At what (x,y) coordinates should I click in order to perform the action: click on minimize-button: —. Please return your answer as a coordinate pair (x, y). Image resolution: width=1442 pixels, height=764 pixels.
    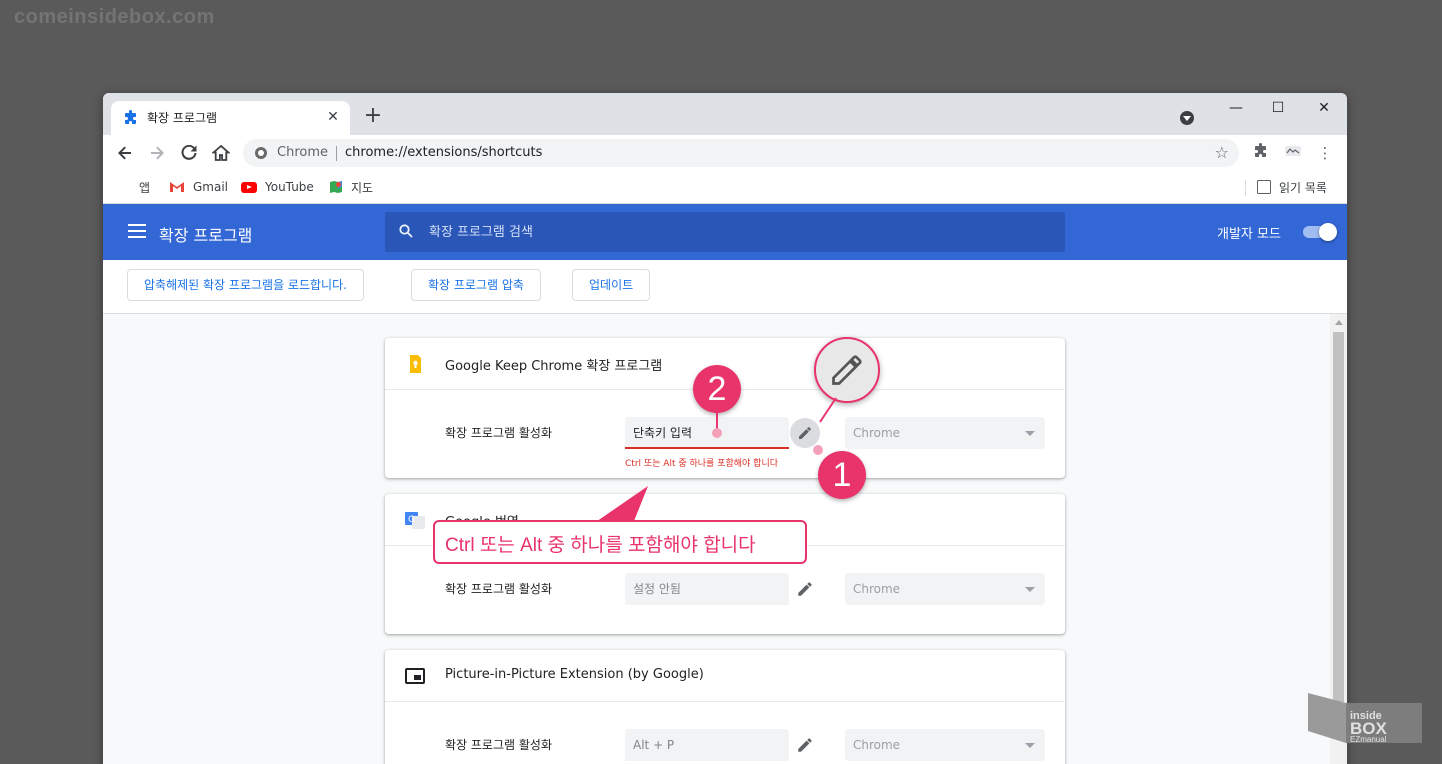
    Looking at the image, I should click on (1236, 108).